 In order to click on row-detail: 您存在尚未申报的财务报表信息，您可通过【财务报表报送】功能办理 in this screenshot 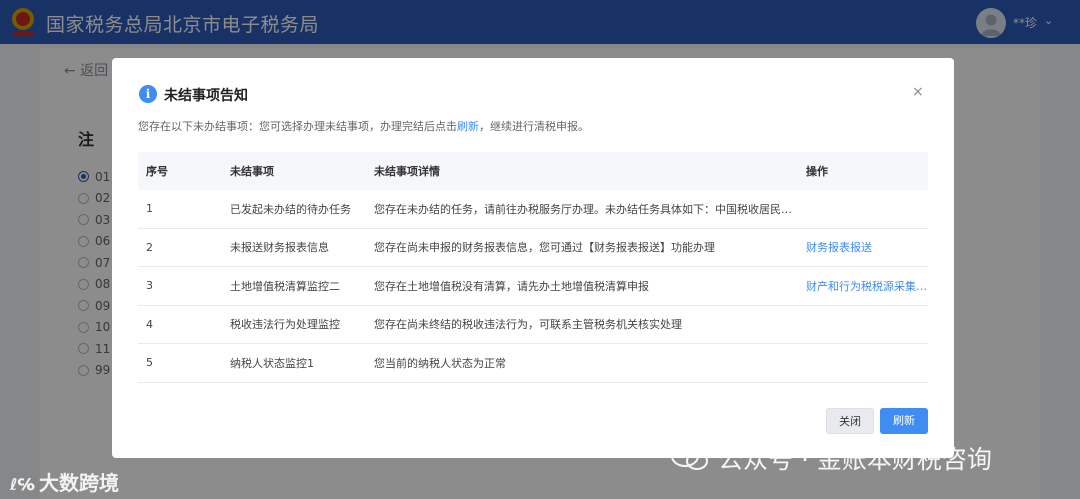, I will do `click(544, 248)`.